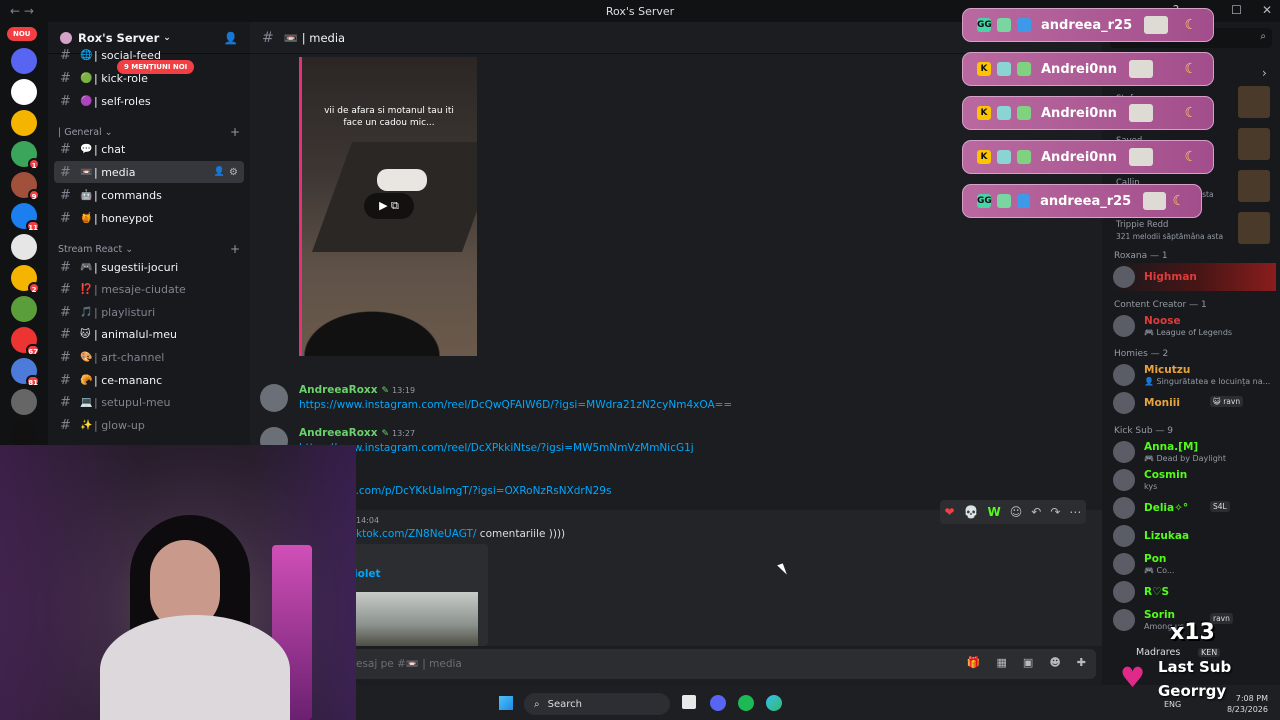 Image resolution: width=1280 pixels, height=720 pixels. Describe the element at coordinates (233, 172) in the screenshot. I see `settings-icon: ⚙` at that location.